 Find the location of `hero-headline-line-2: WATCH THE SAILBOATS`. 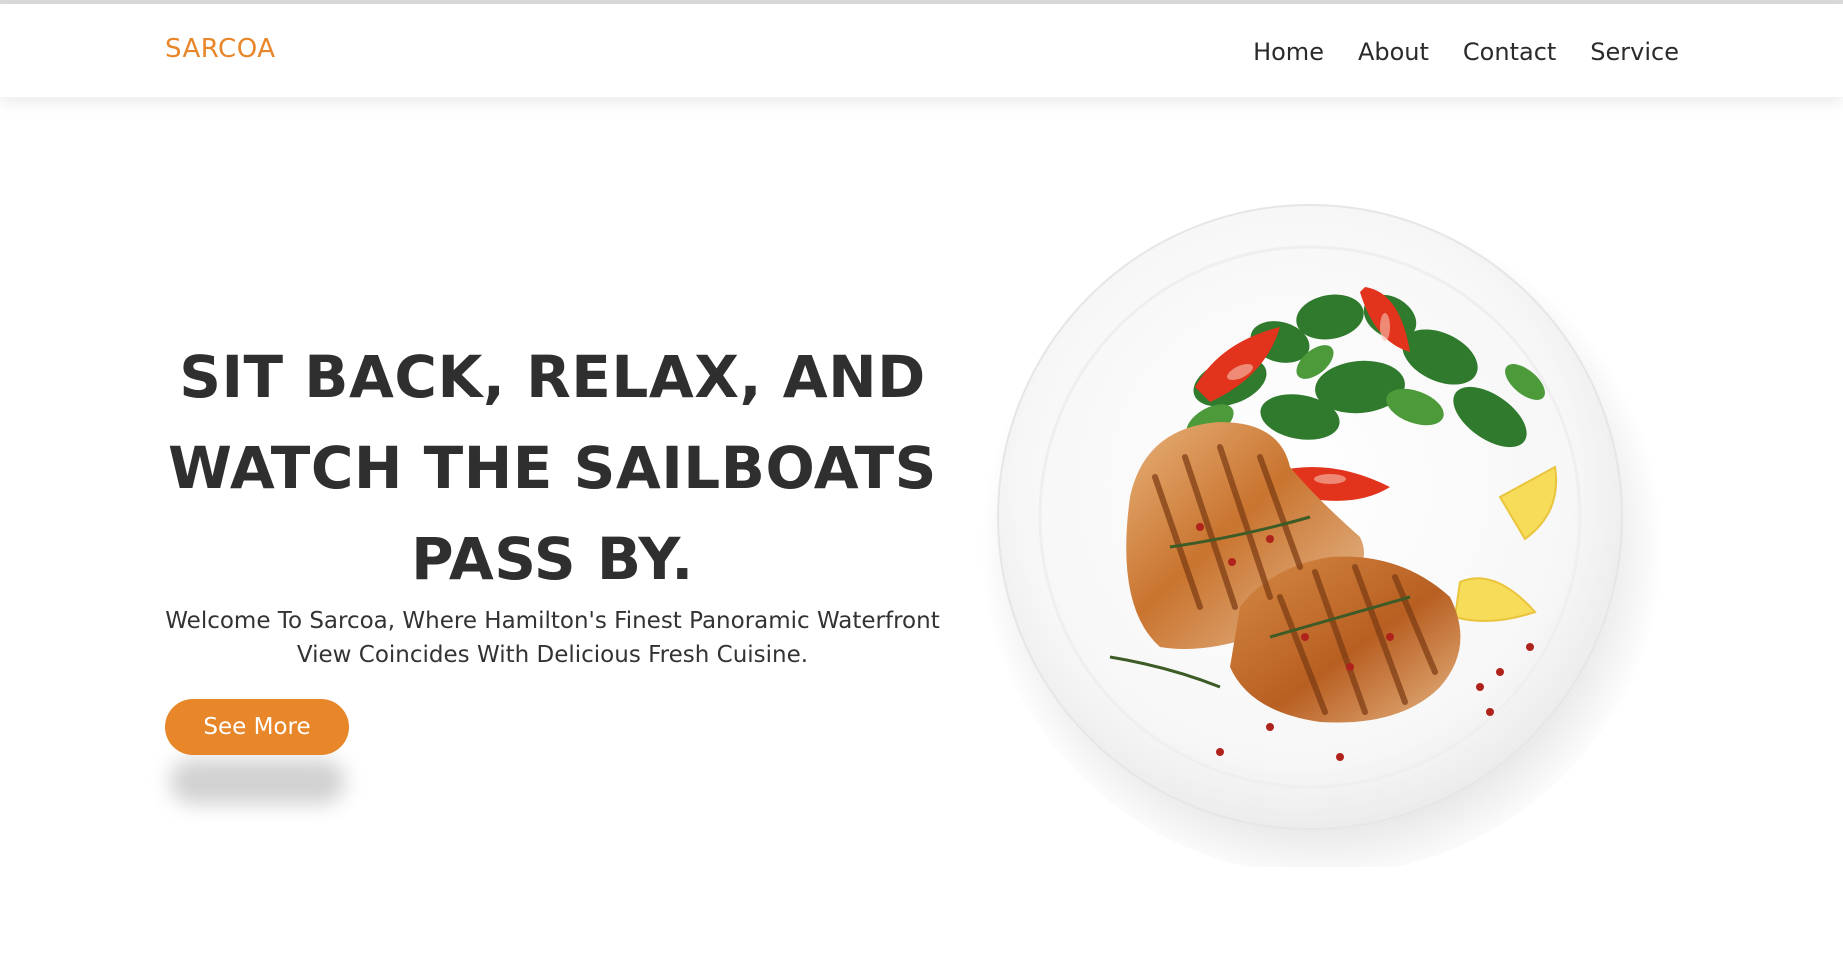

hero-headline-line-2: WATCH THE SAILBOATS is located at coordinates (552, 468).